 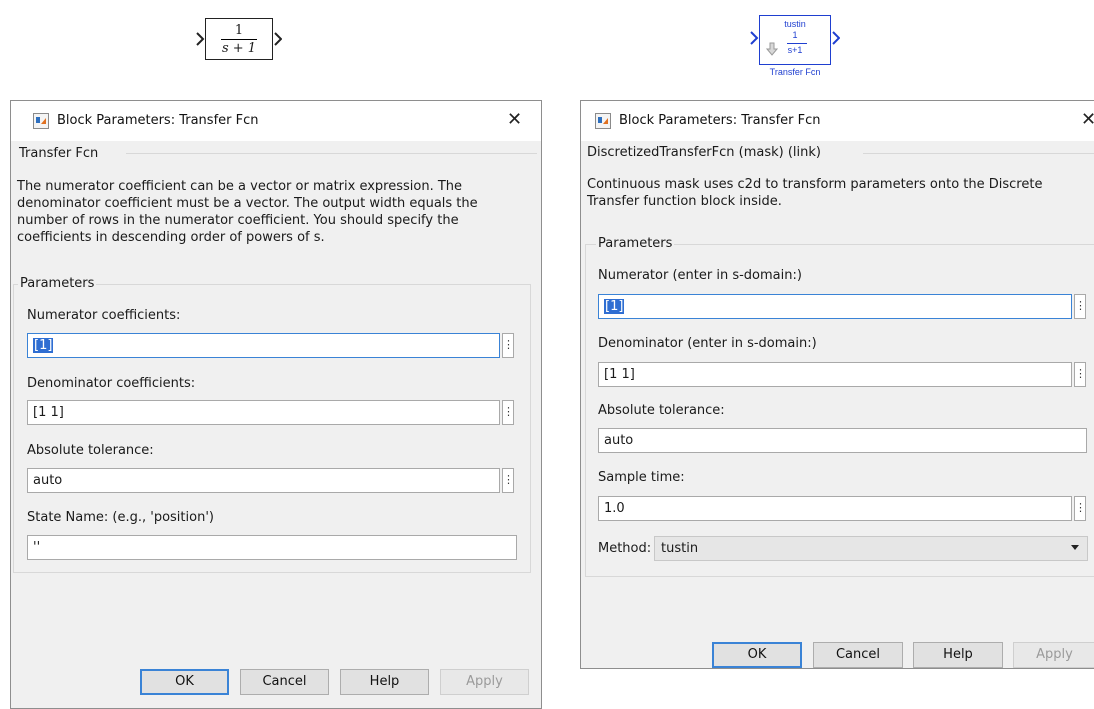 What do you see at coordinates (104, 315) in the screenshot?
I see `numerator-label: Numerator coefficients:` at bounding box center [104, 315].